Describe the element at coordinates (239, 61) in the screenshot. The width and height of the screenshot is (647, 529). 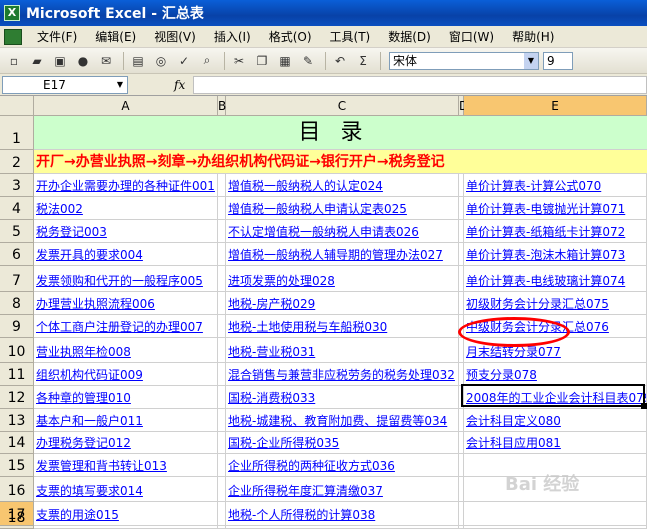
I see `cut-icon: ✂` at that location.